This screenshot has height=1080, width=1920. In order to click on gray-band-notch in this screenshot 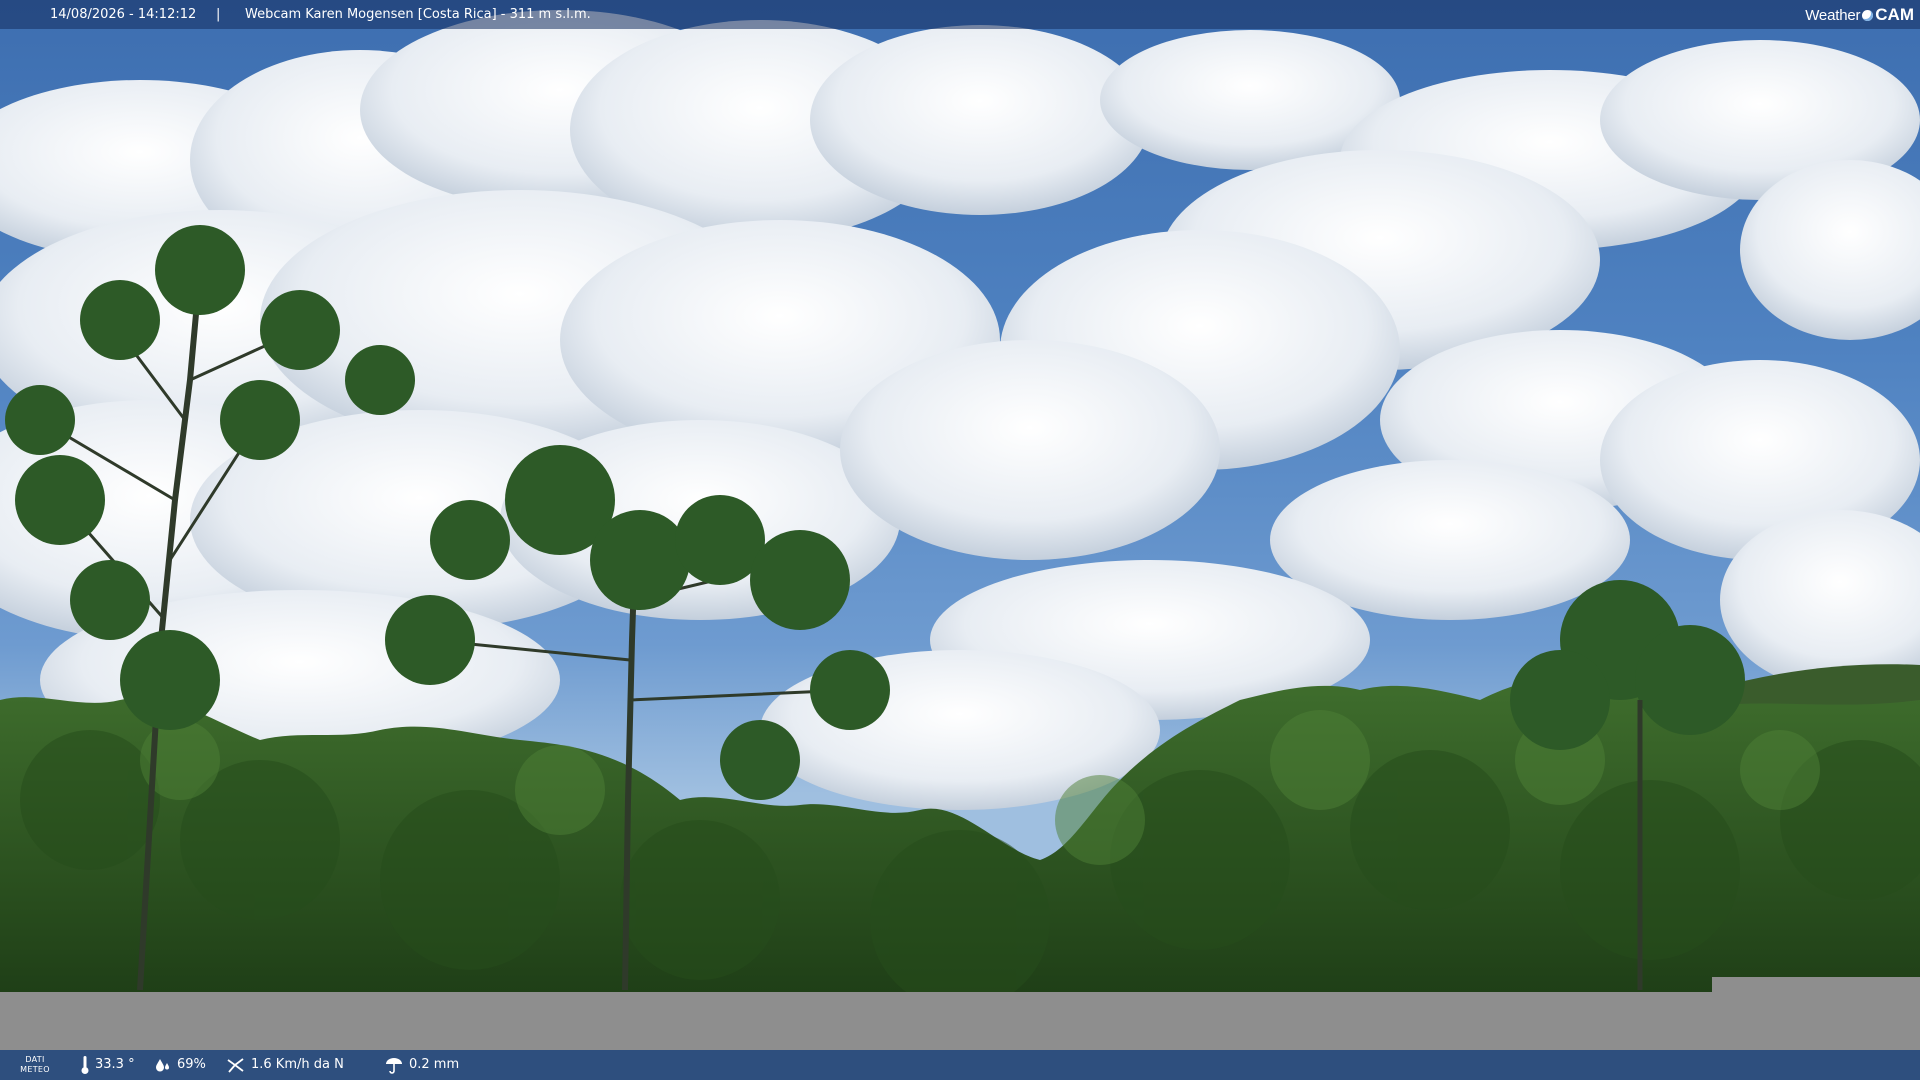, I will do `click(1816, 984)`.